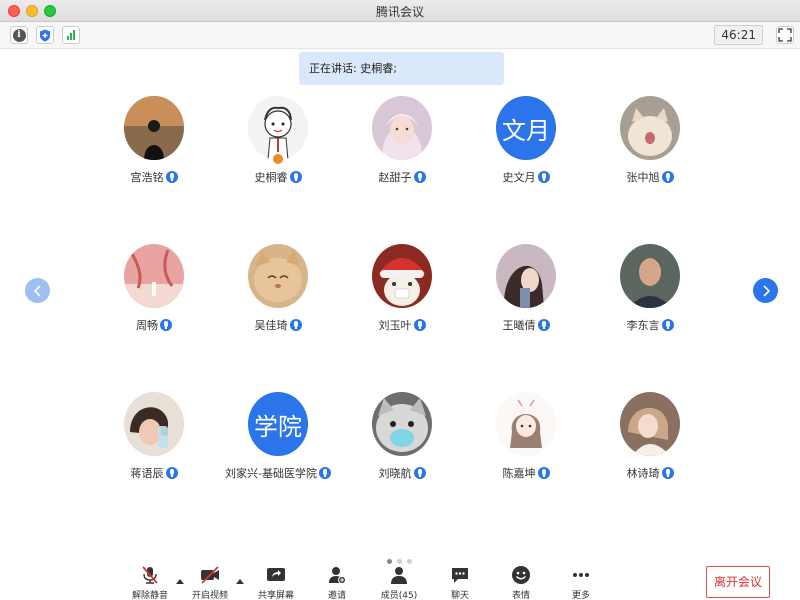  I want to click on chat-icon, so click(460, 575).